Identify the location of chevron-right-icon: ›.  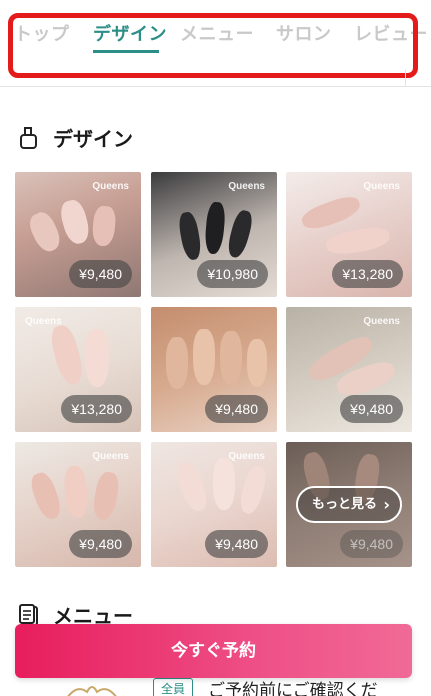
(386, 504).